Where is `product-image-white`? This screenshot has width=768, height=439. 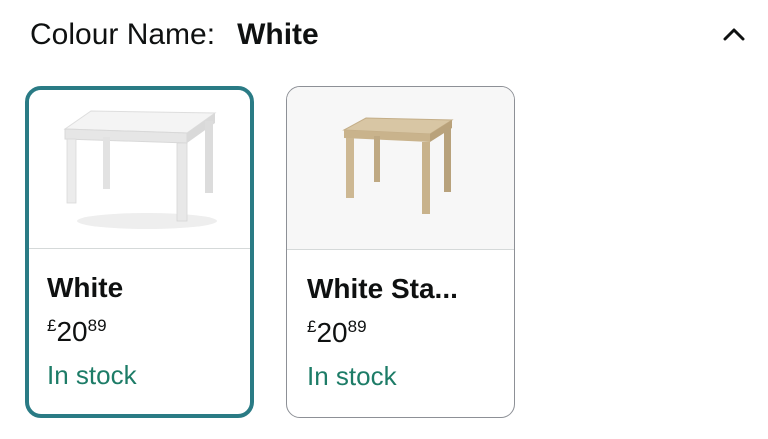 product-image-white is located at coordinates (139, 169).